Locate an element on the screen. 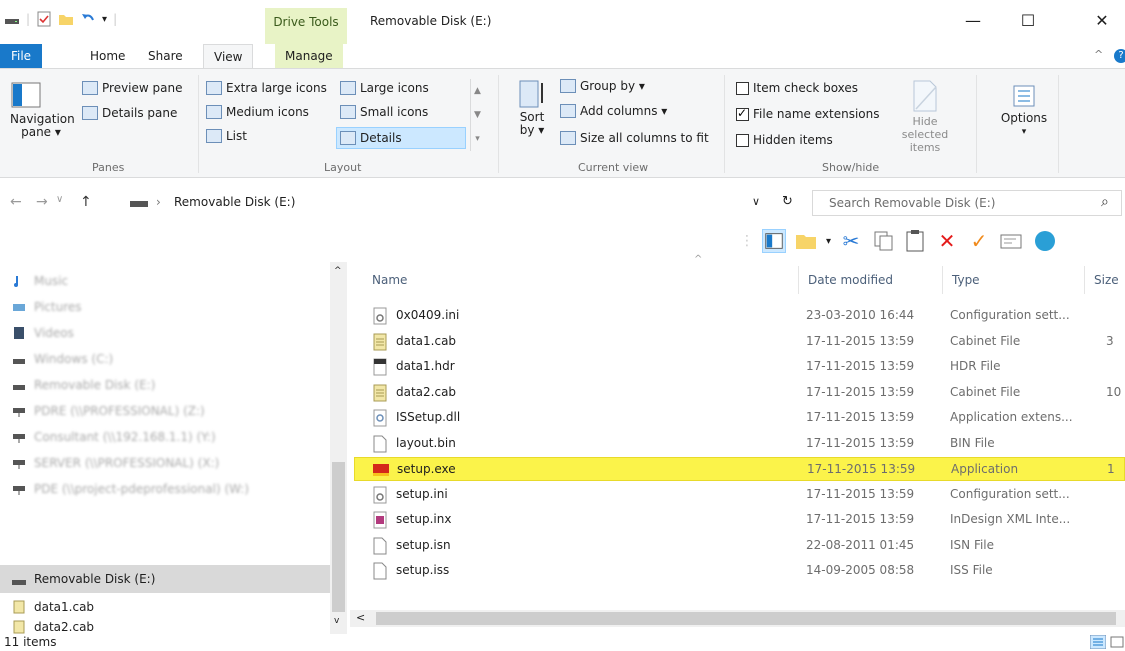  chevron-down-icon: ▾ is located at coordinates (828, 241).